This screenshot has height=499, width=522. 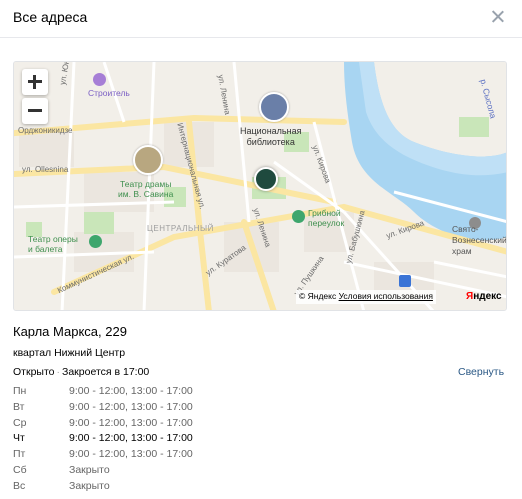 I want to click on district-label: ЦЕНТРАЛЬНЫЙ, so click(x=180, y=228).